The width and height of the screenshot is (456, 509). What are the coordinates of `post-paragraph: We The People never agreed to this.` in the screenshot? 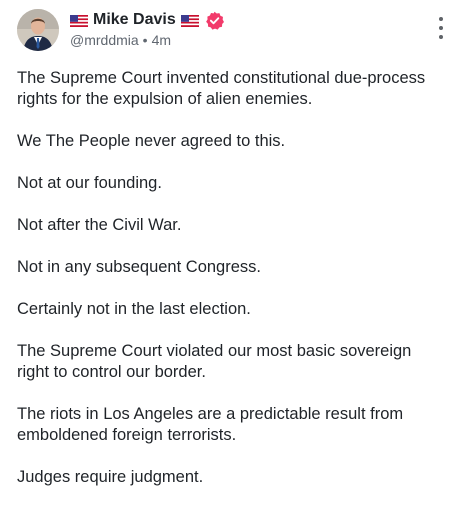 It's located at (151, 141).